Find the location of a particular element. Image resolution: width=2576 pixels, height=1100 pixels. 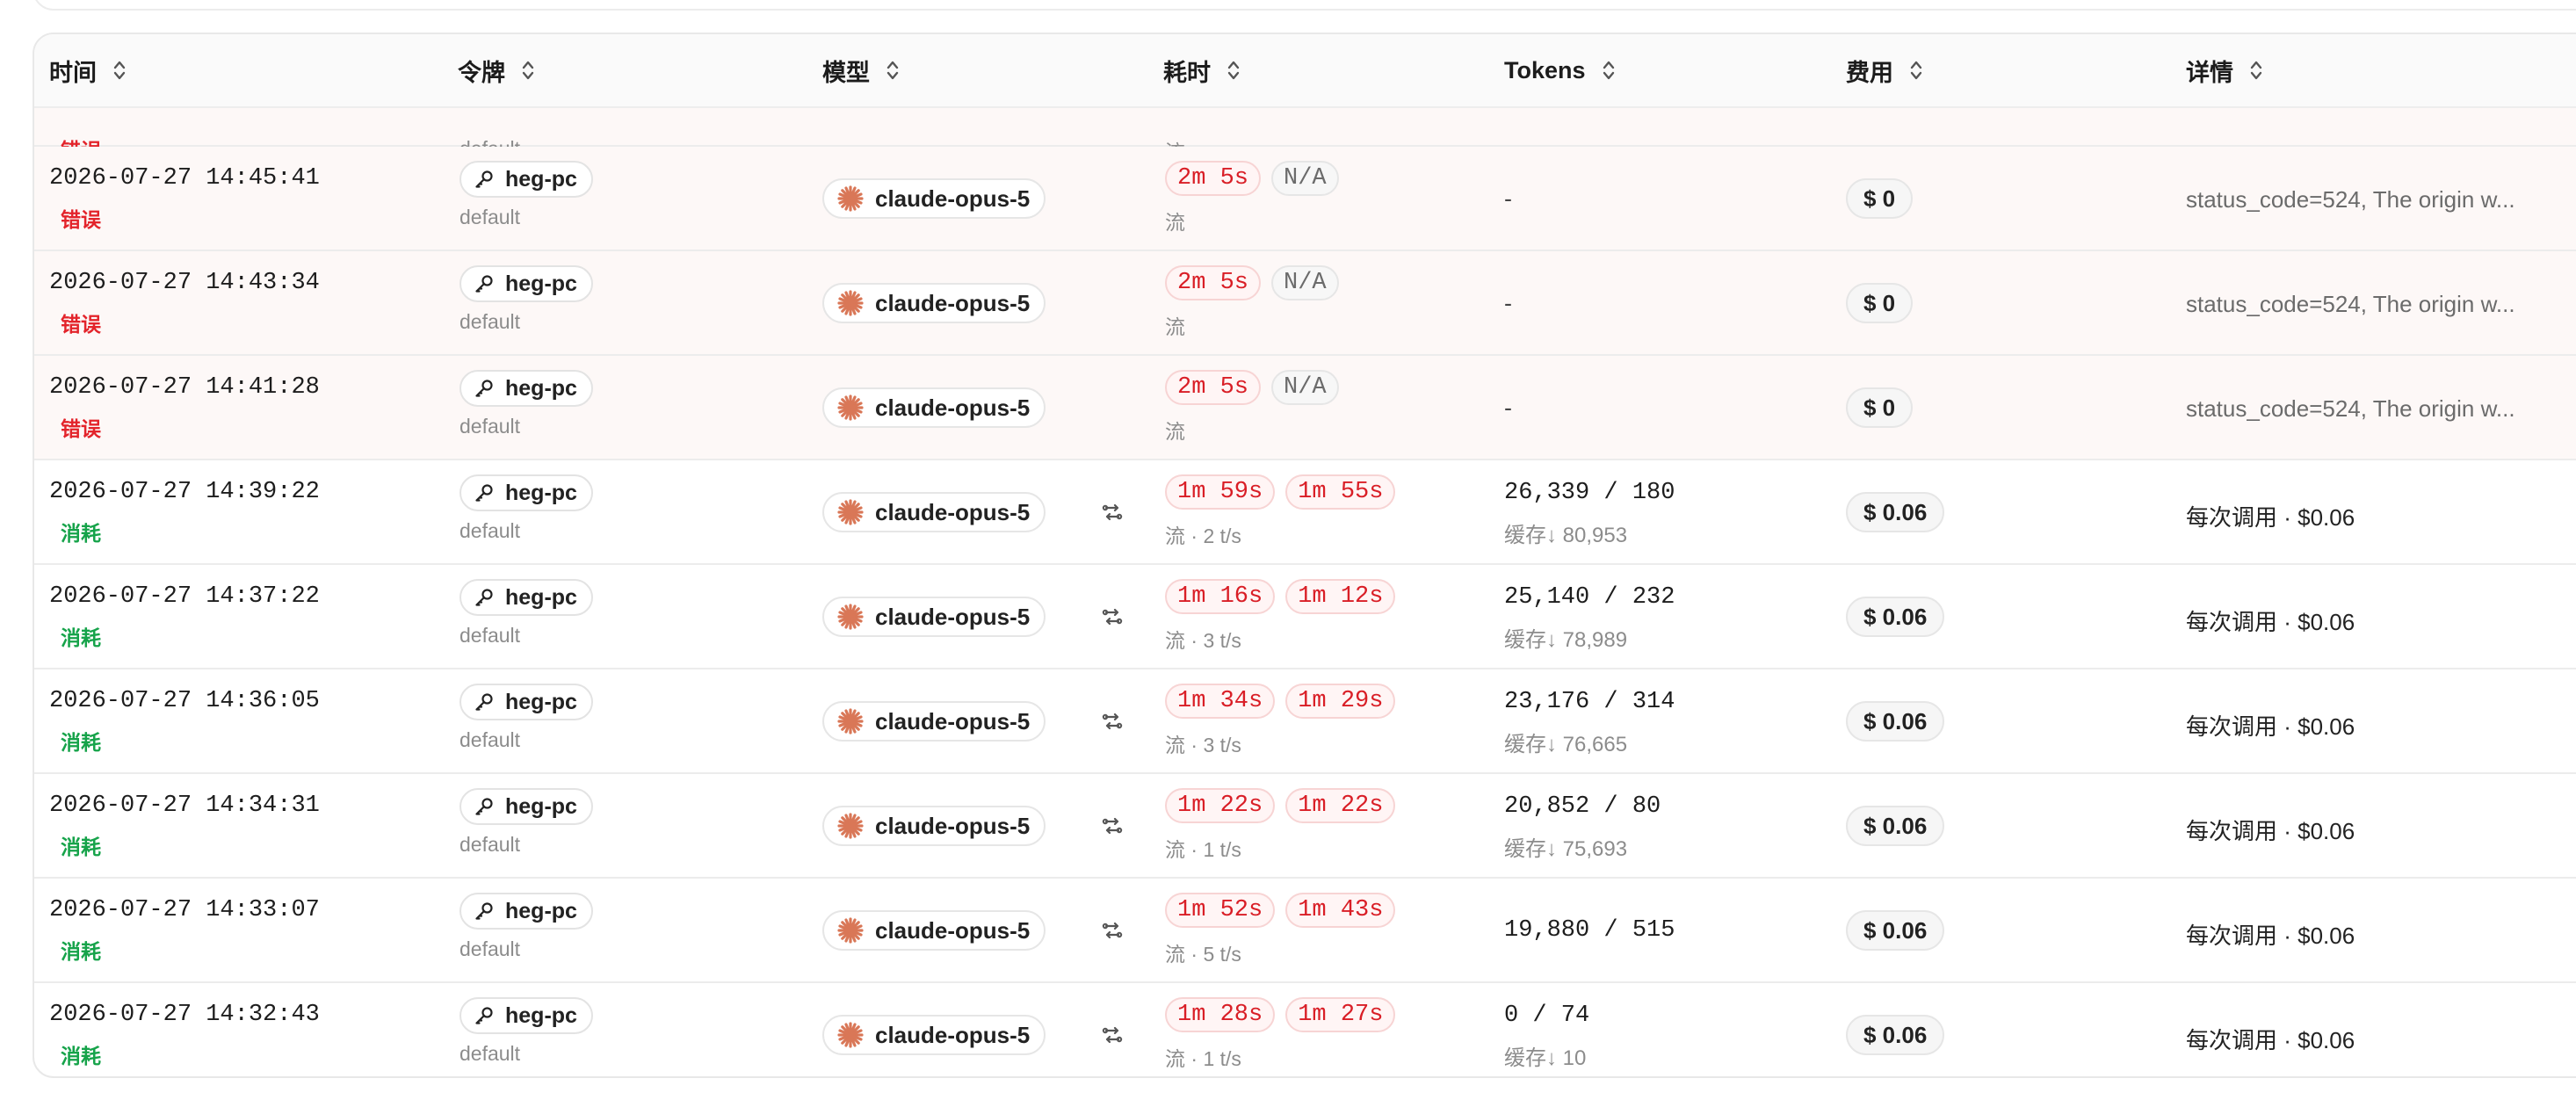

col-header-time-label: 时间 is located at coordinates (73, 72).